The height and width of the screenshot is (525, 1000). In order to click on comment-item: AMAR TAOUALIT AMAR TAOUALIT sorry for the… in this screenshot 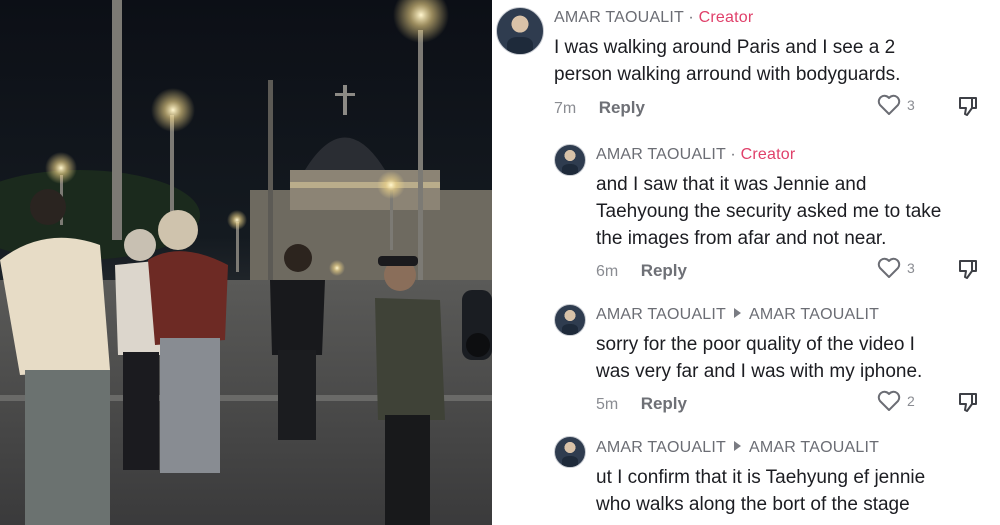, I will do `click(746, 362)`.